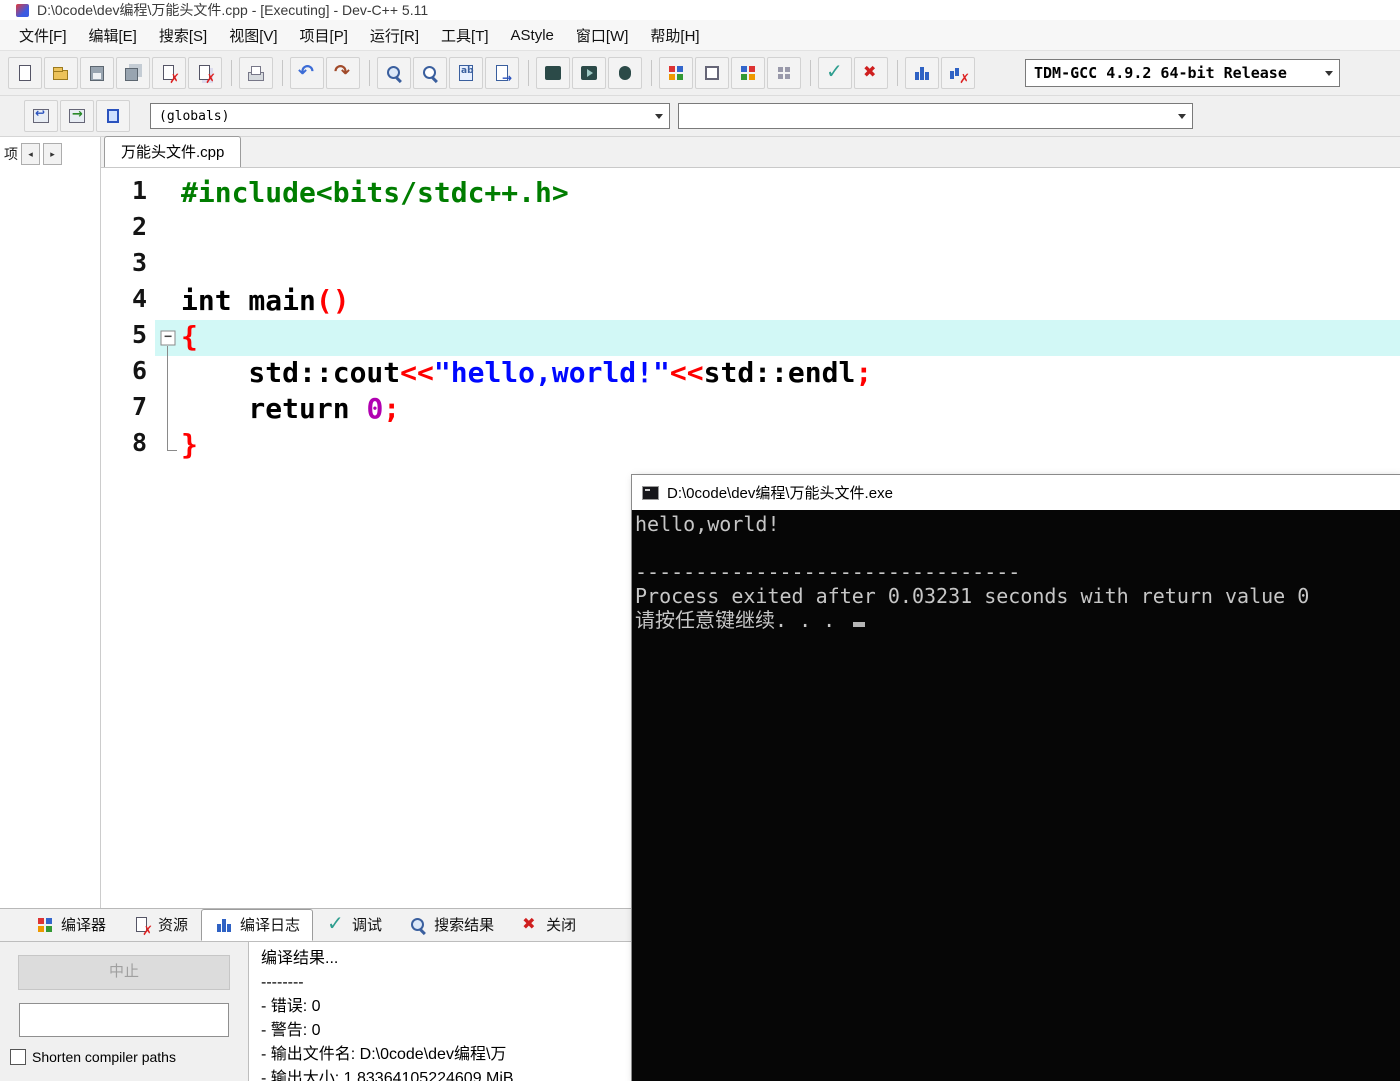  I want to click on tab-resources: 资源, so click(160, 925).